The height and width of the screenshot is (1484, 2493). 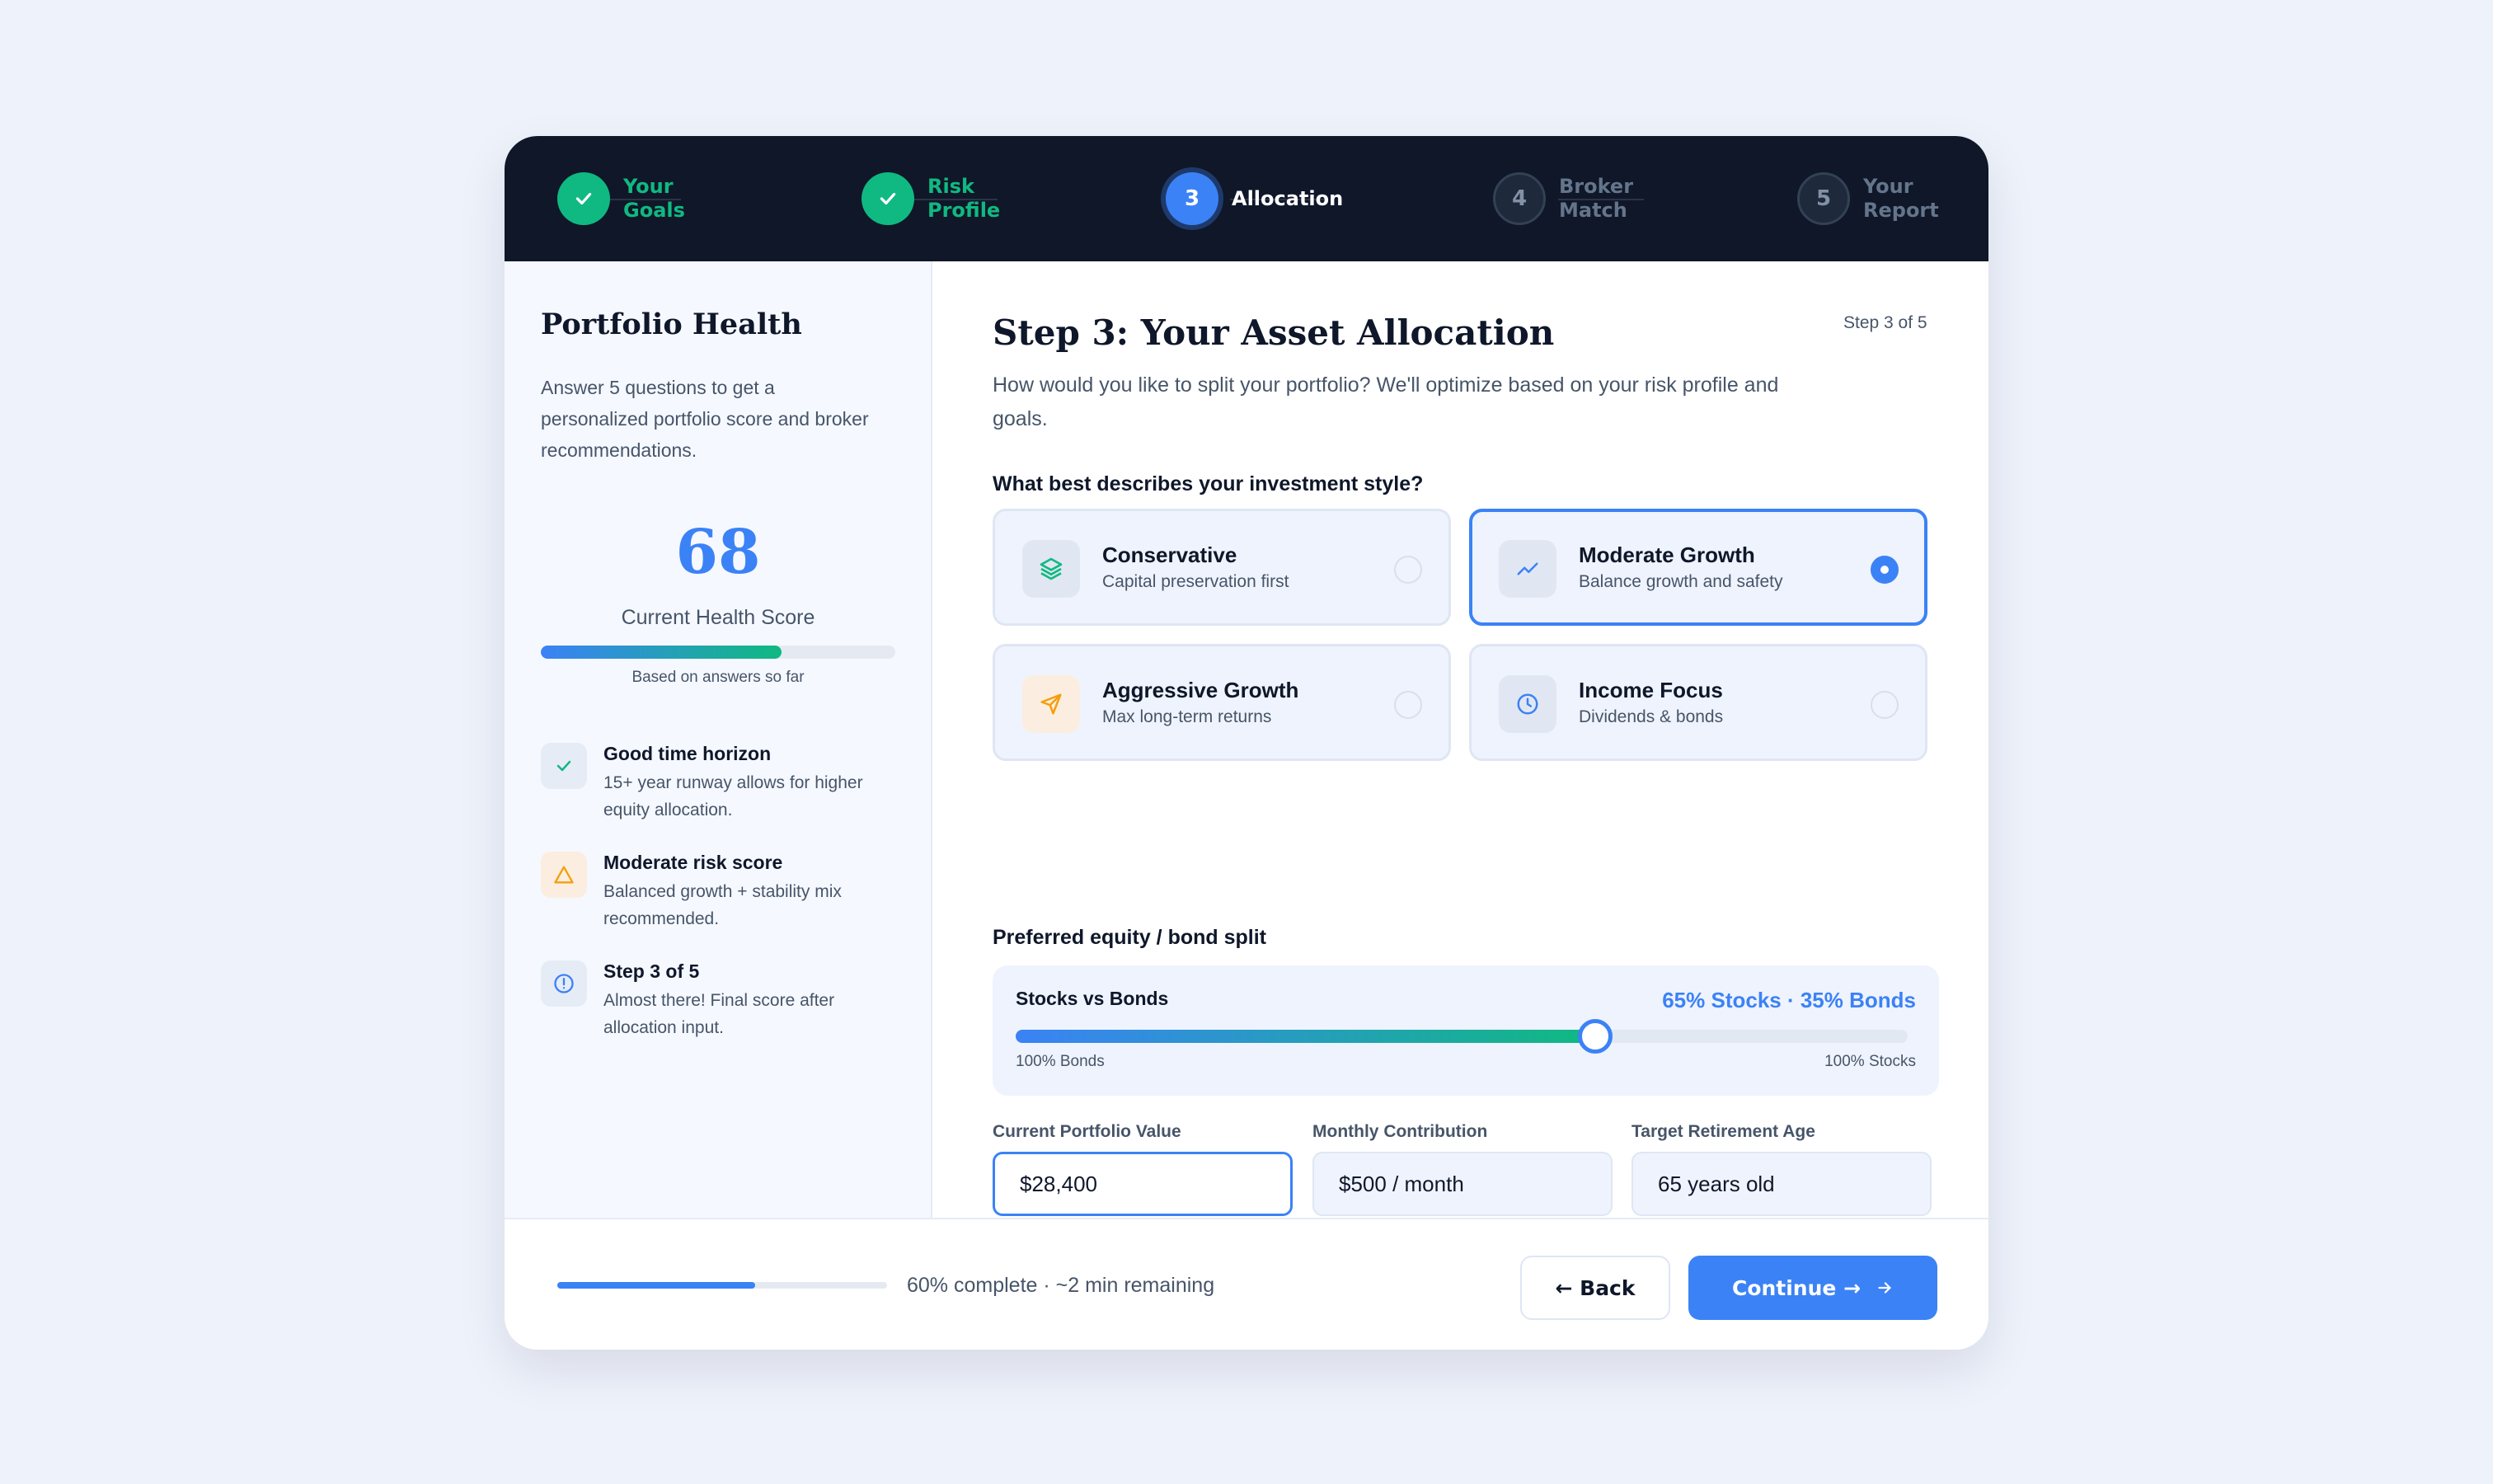 What do you see at coordinates (1781, 1184) in the screenshot?
I see `retirement-age-input` at bounding box center [1781, 1184].